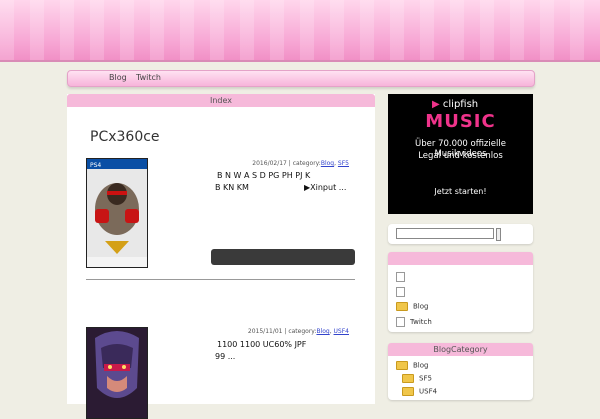 The image size is (600, 419). What do you see at coordinates (498, 234) in the screenshot?
I see `search-button` at bounding box center [498, 234].